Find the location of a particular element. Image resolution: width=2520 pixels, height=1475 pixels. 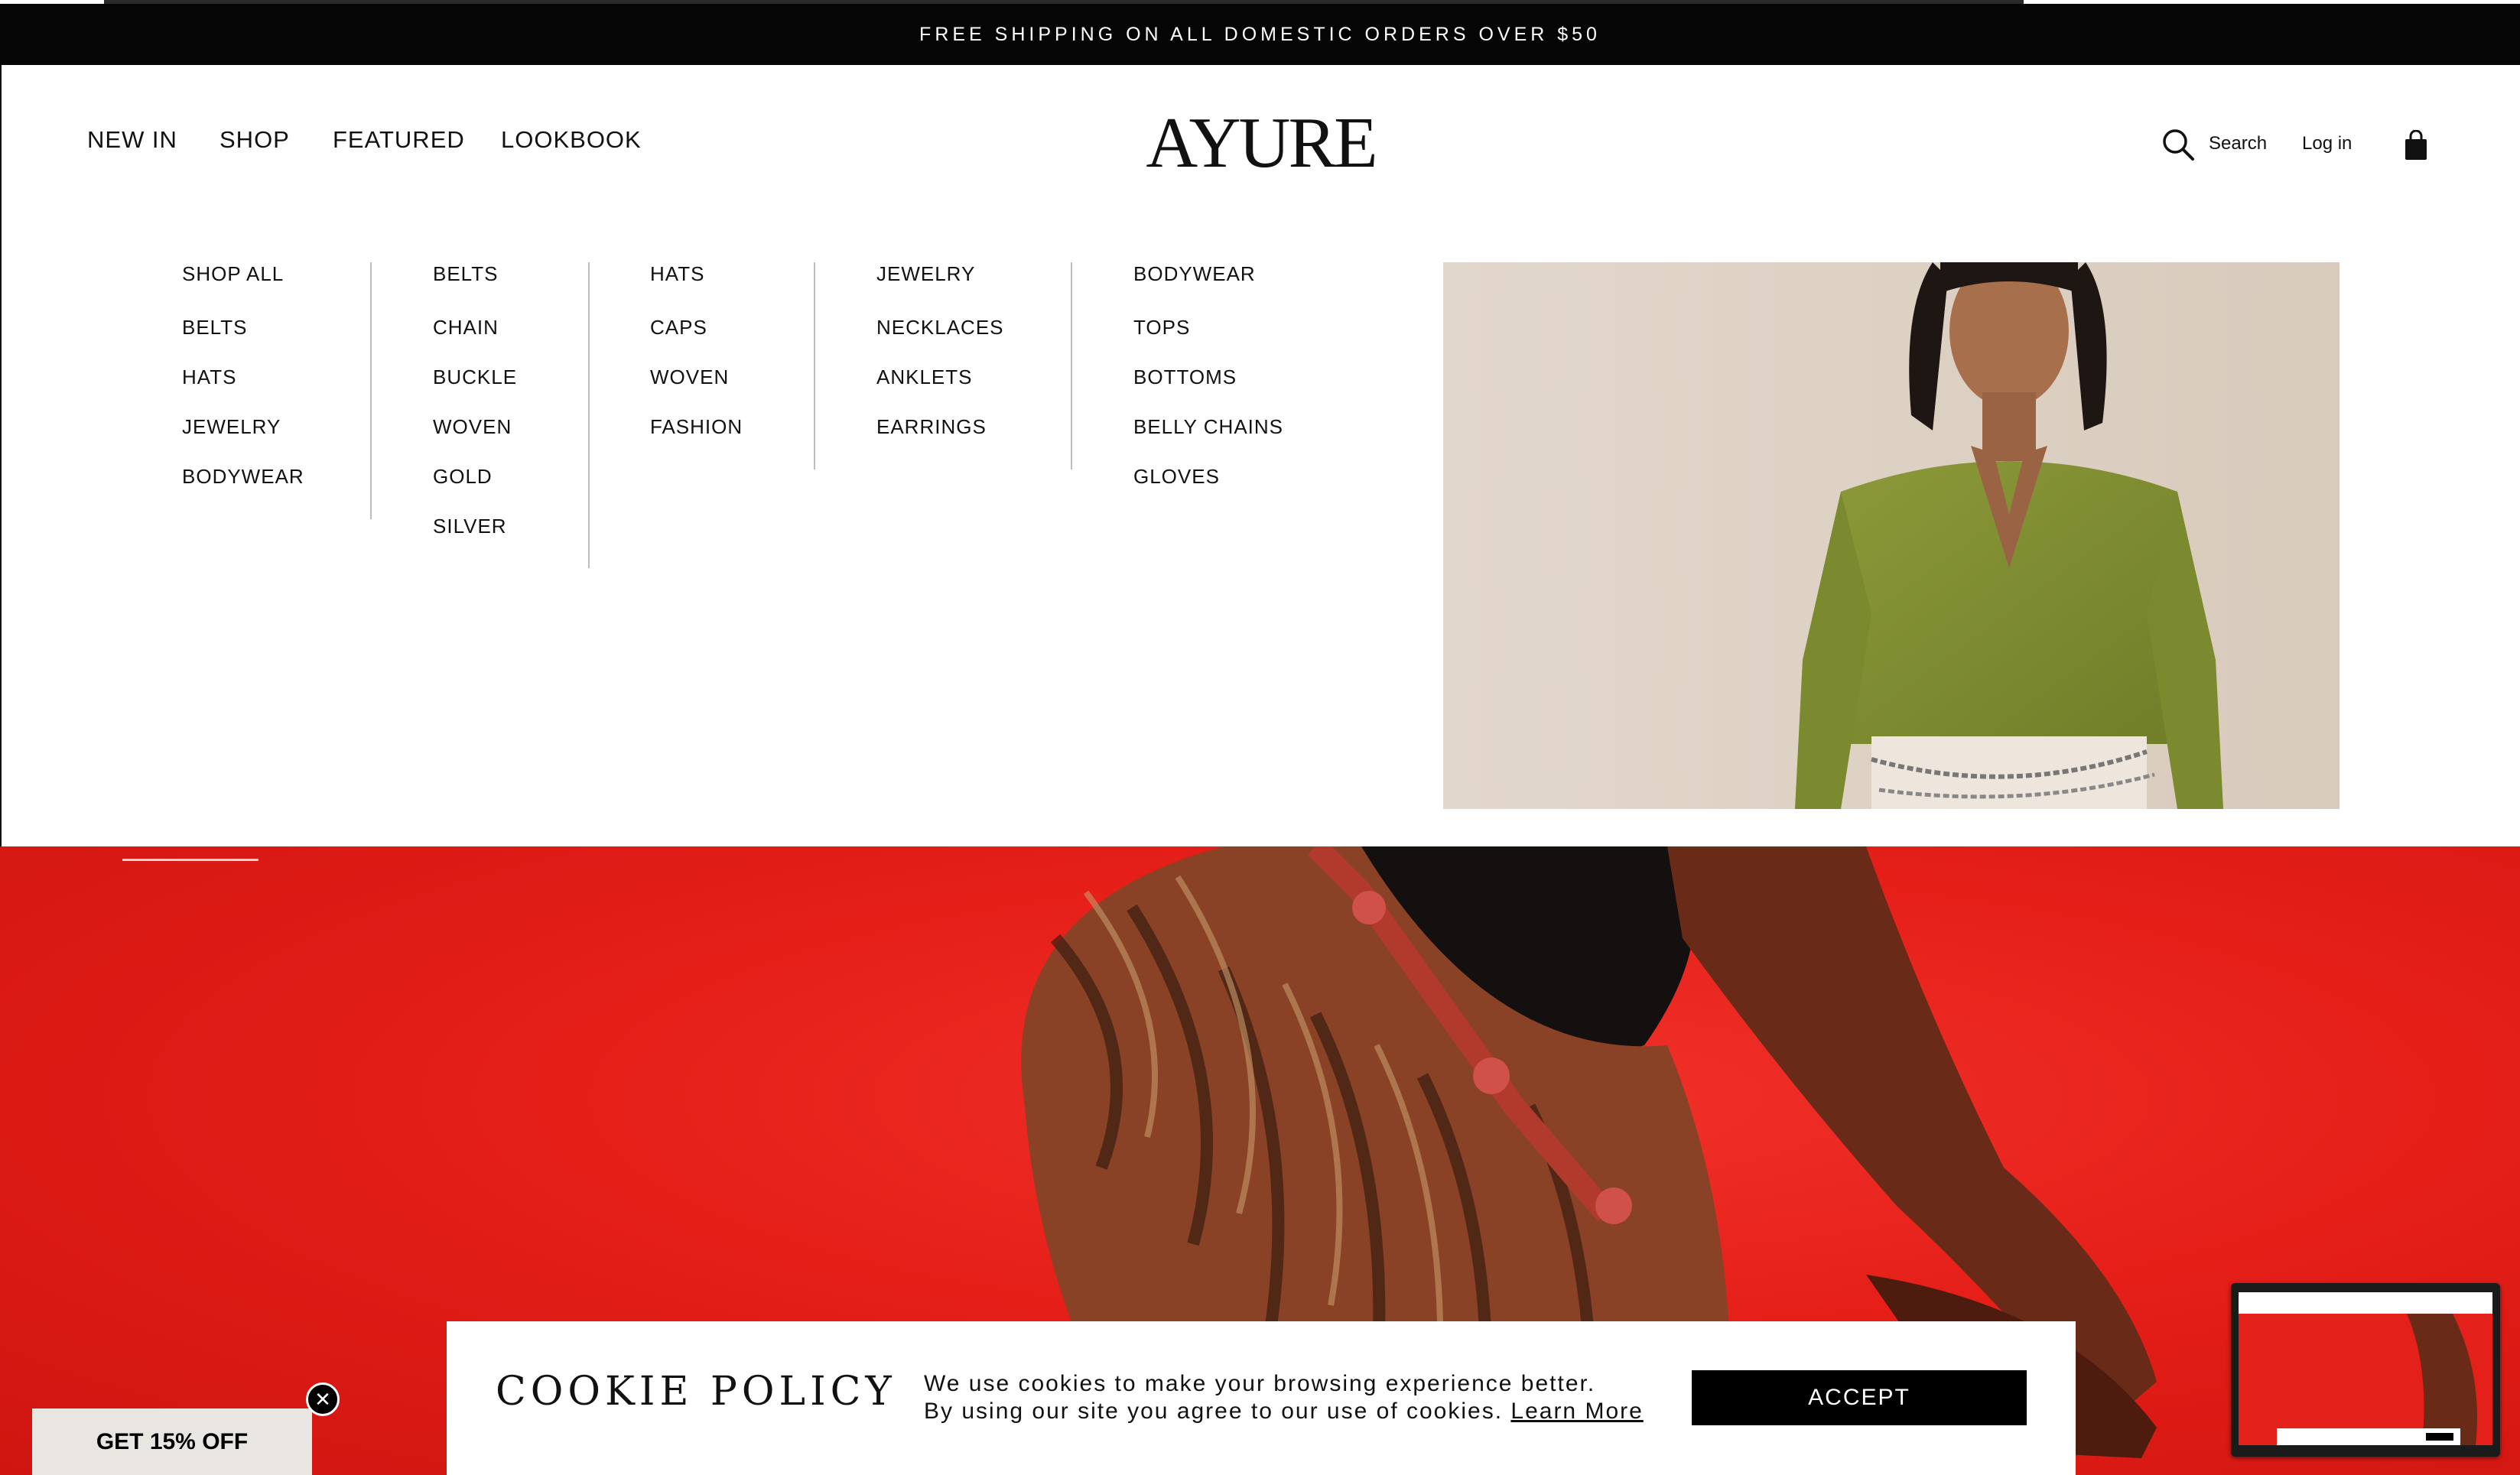

menu-heading-shop-all: SHOP ALL is located at coordinates (243, 275).